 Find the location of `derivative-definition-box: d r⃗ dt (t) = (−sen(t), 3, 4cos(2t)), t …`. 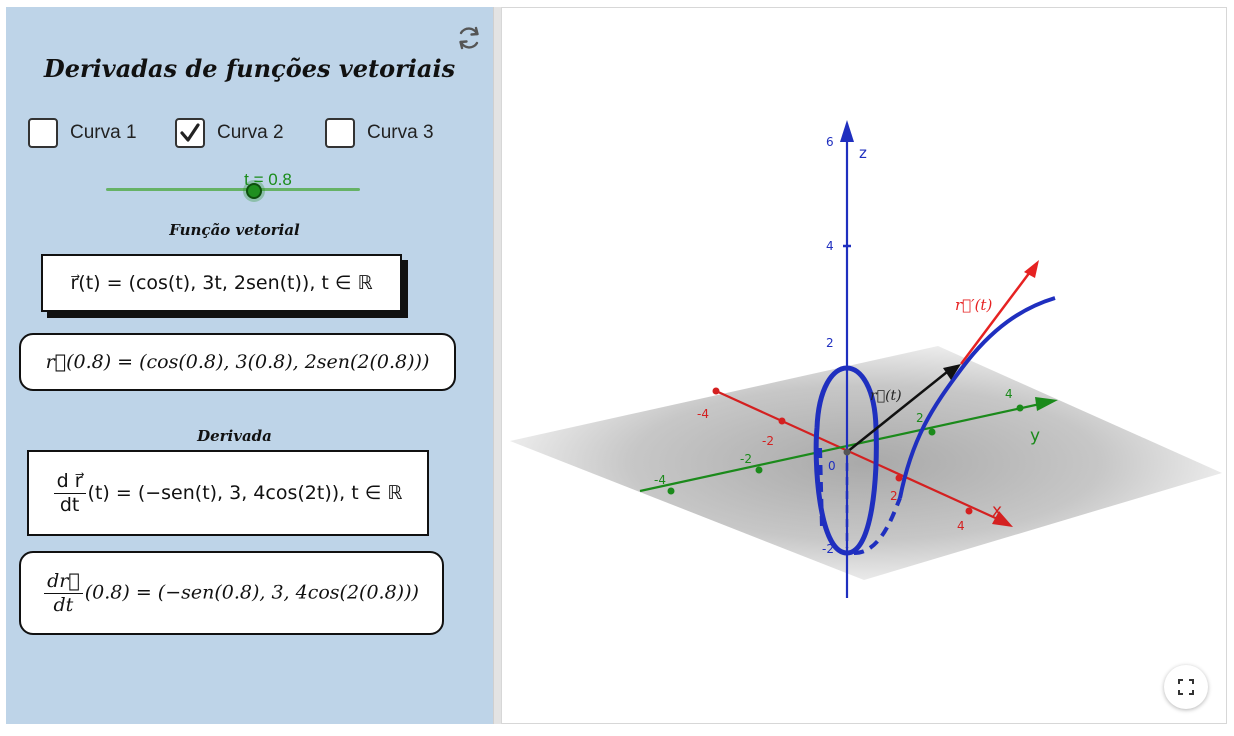

derivative-definition-box: d r⃗ dt (t) = (−sen(t), 3, 4cos(2t)), t … is located at coordinates (228, 493).